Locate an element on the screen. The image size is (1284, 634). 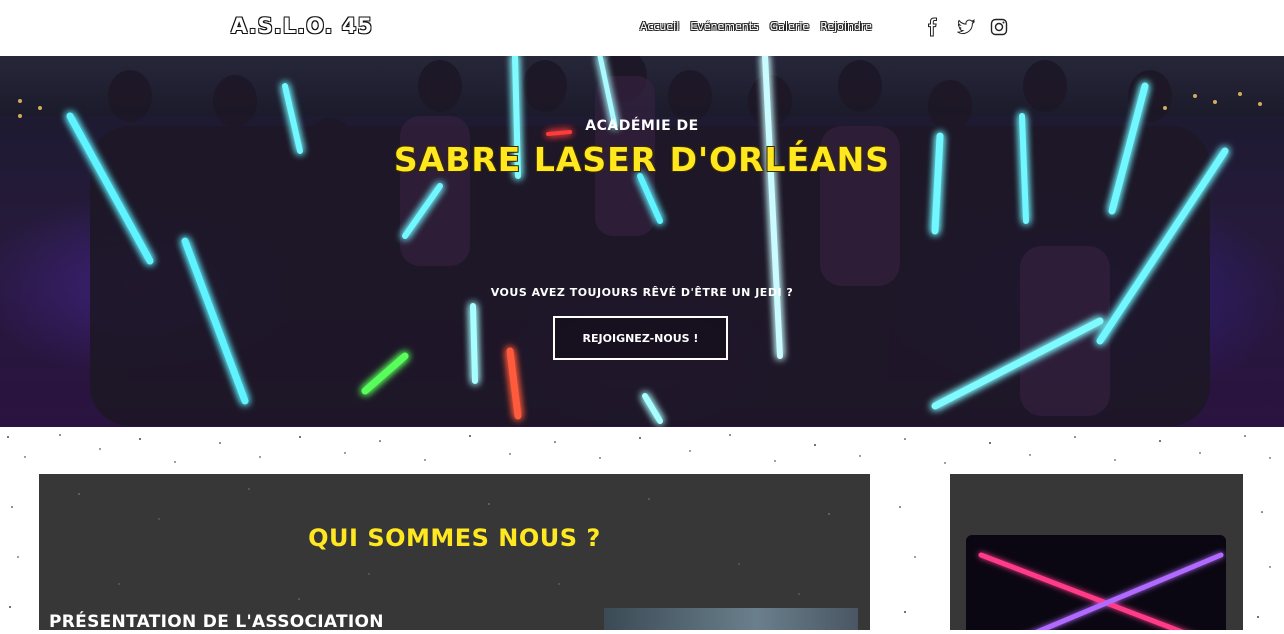
sidebar-panel is located at coordinates (1096, 552).